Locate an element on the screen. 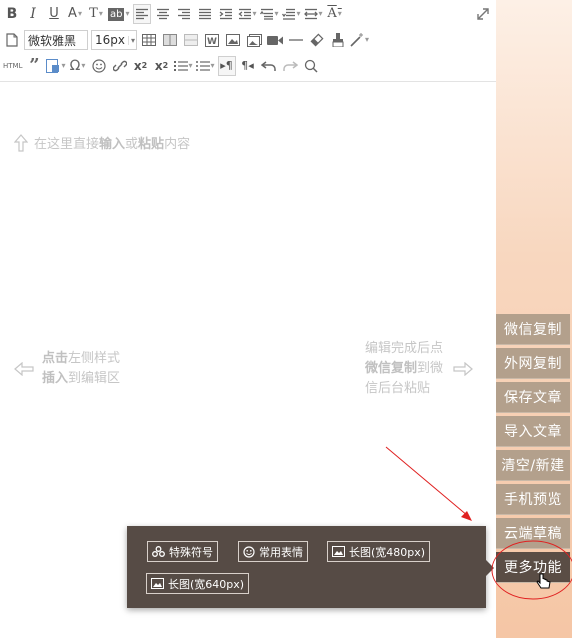  sidebar-item-label: 导入文章 is located at coordinates (533, 432).